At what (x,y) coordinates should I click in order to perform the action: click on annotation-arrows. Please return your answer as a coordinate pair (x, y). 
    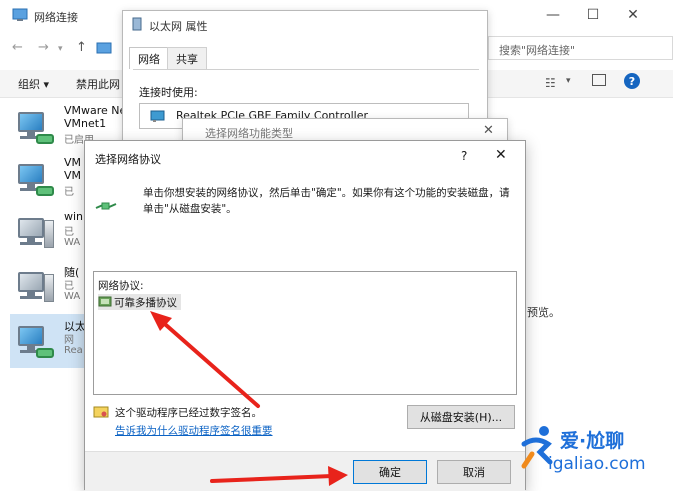
    Looking at the image, I should click on (249, 398).